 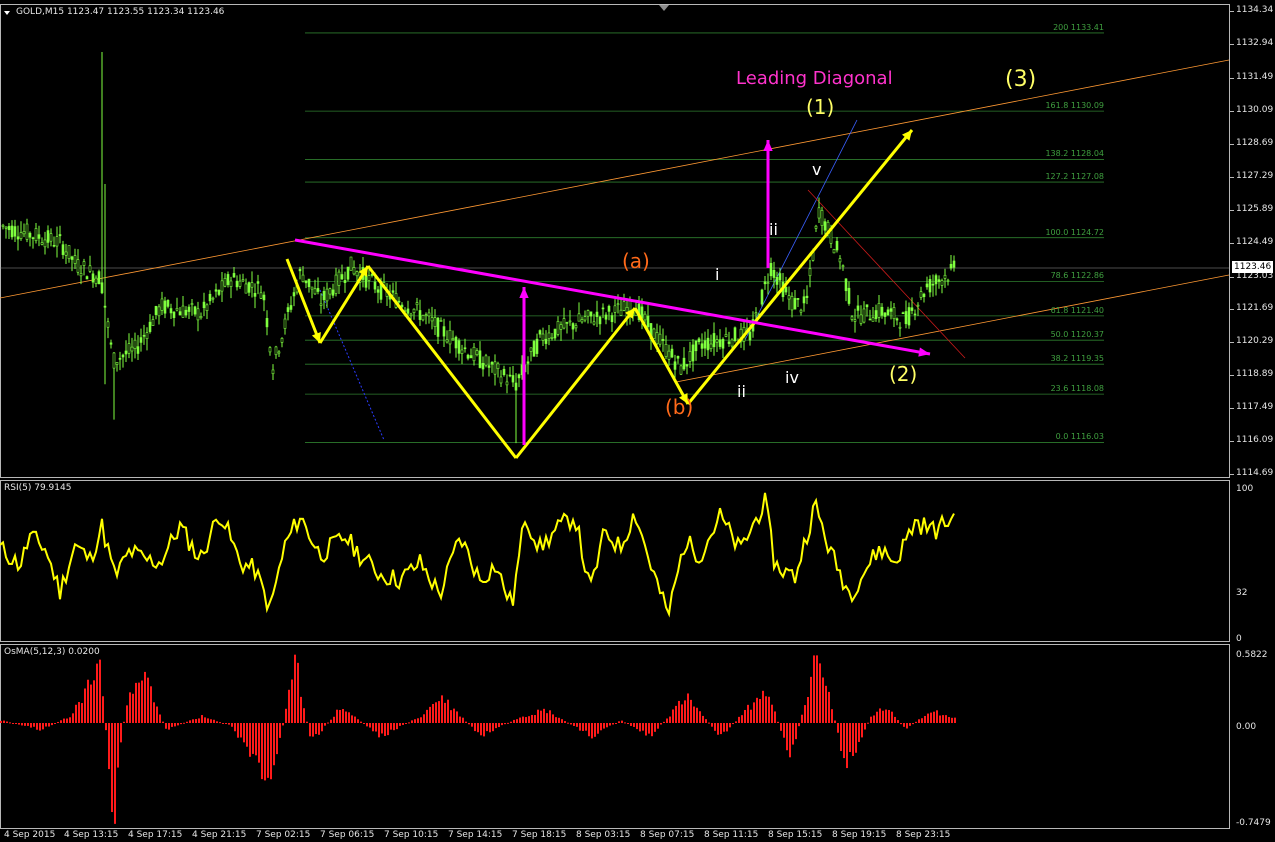 What do you see at coordinates (1242, 593) in the screenshot?
I see `rsi-axis-32: 32` at bounding box center [1242, 593].